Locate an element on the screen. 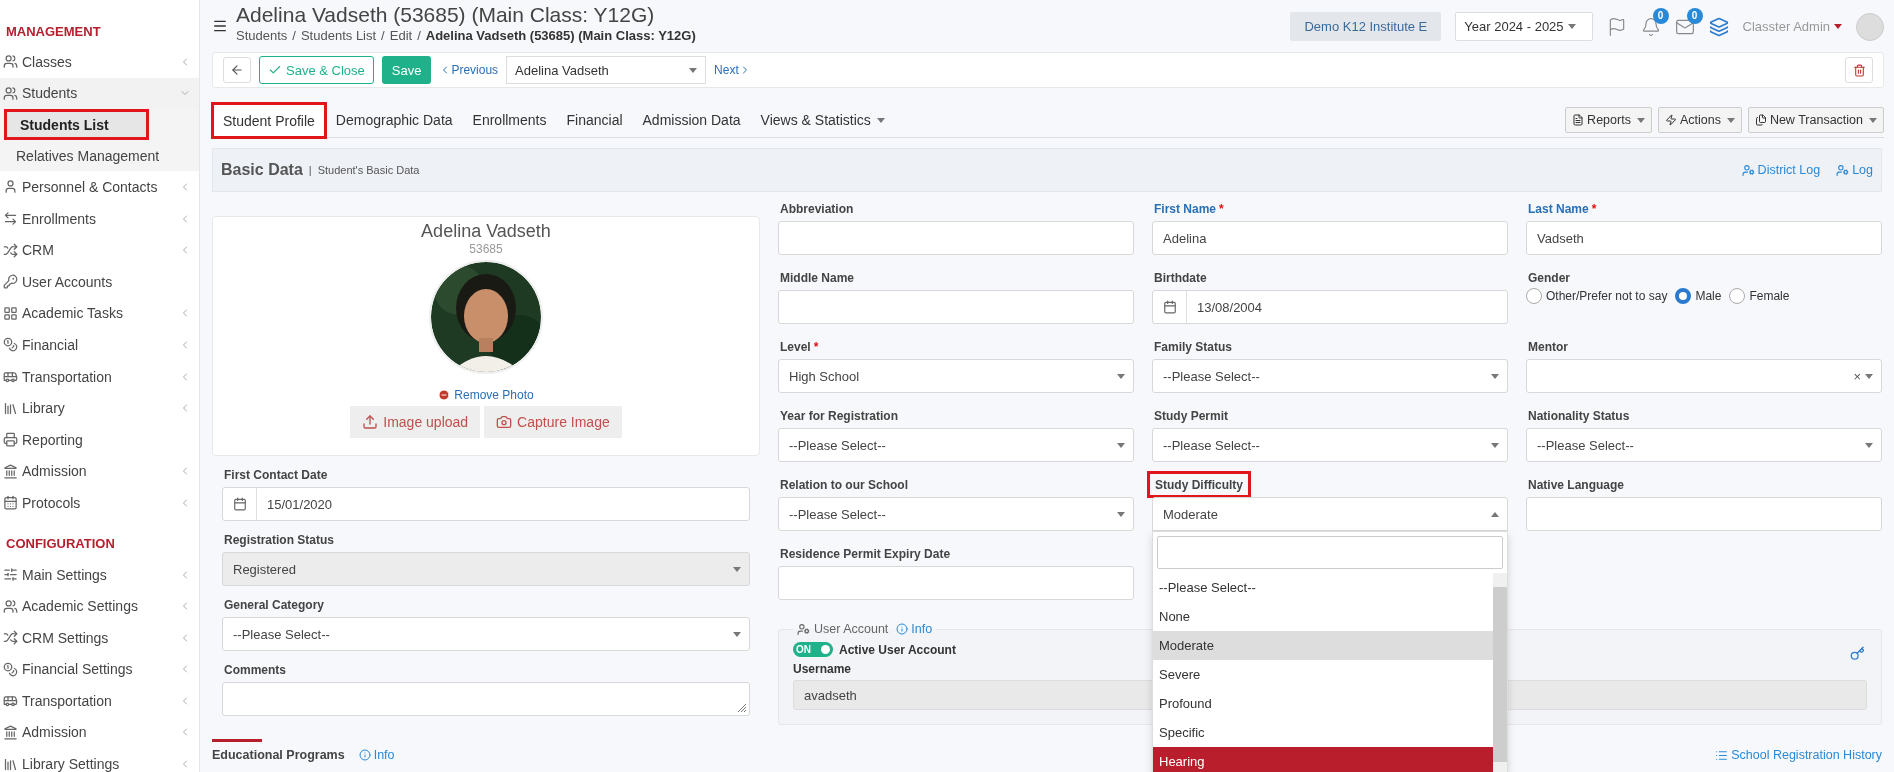 This screenshot has height=772, width=1894. field-label: Registration Status is located at coordinates (279, 539).